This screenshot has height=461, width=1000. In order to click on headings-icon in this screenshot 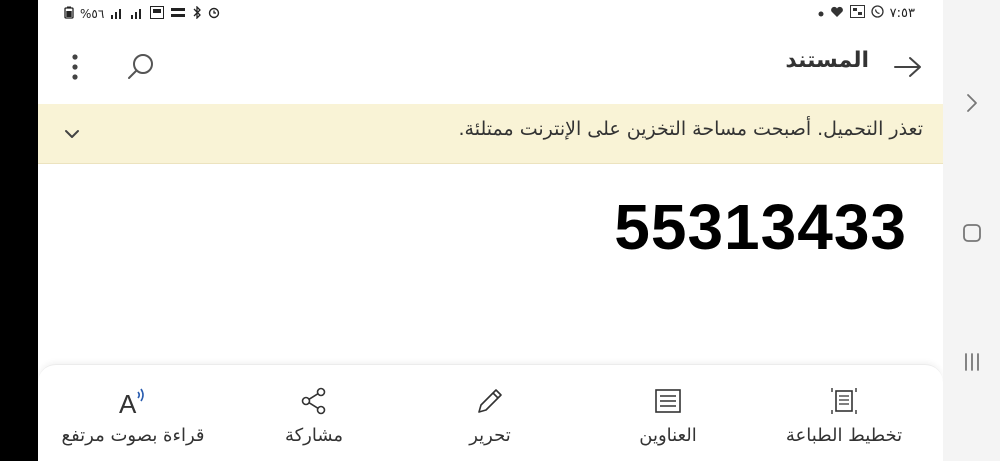, I will do `click(668, 401)`.